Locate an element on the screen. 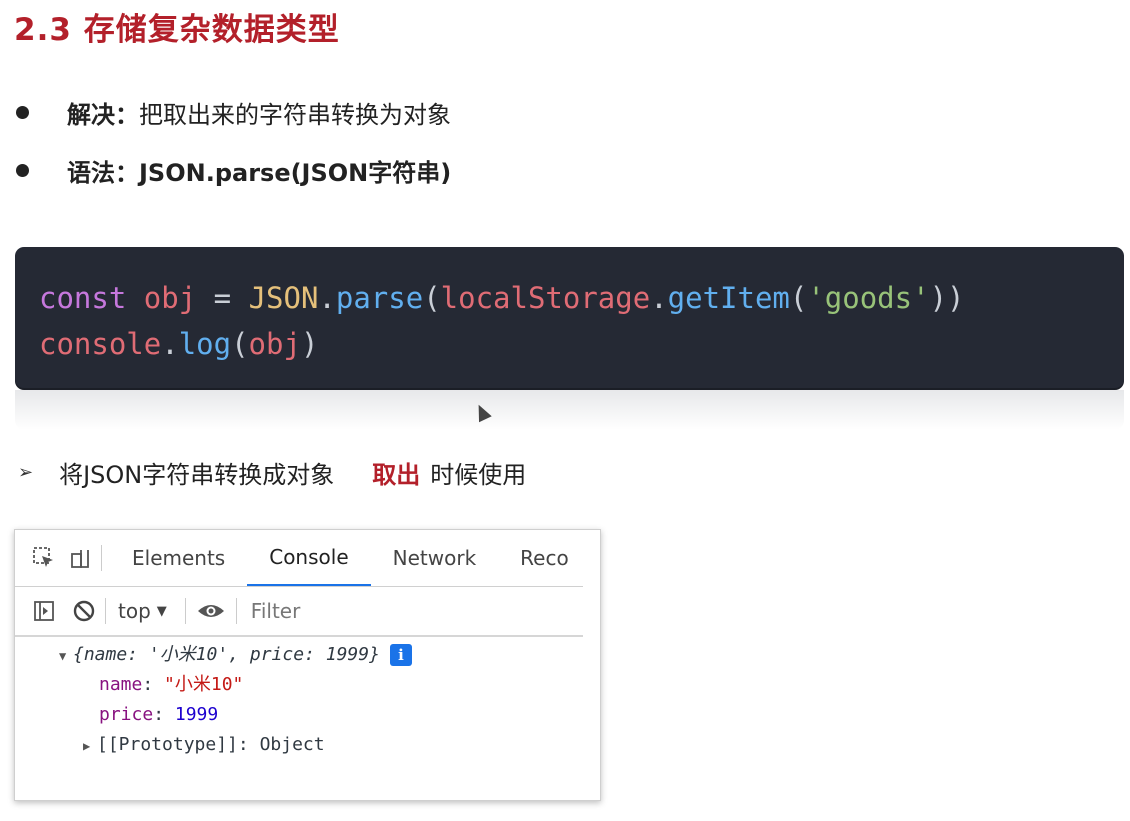  note-row: ➢ 将JSON字符串转换成对象 取出 时候使用 is located at coordinates (272, 472).